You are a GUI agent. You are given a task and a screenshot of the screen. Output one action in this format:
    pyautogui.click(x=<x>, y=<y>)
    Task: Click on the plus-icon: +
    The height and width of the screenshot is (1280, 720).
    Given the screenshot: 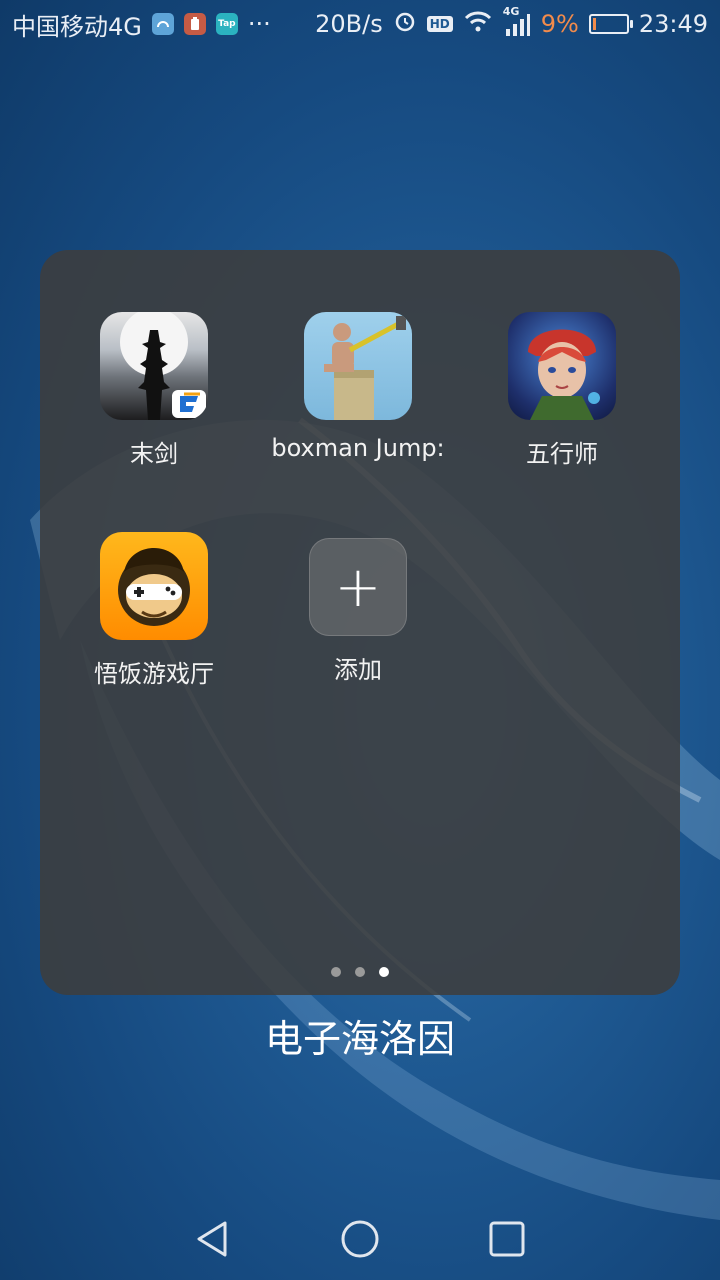 What is the action you would take?
    pyautogui.click(x=358, y=587)
    